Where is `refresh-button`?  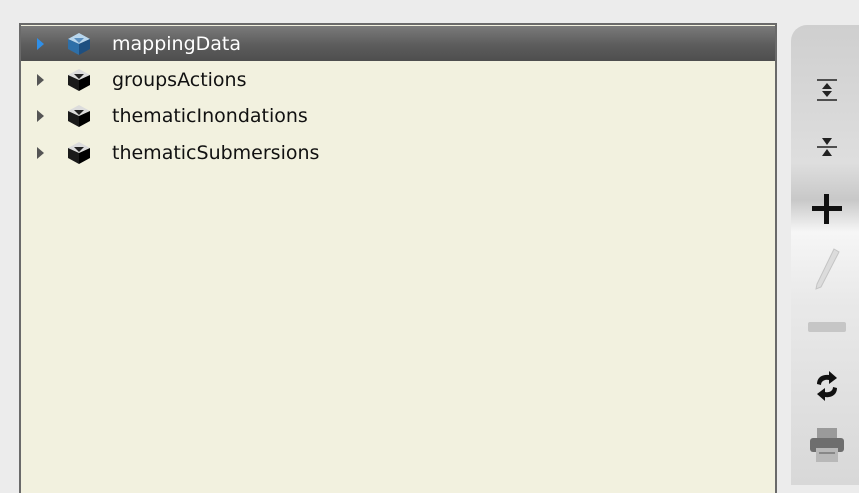
refresh-button is located at coordinates (827, 386).